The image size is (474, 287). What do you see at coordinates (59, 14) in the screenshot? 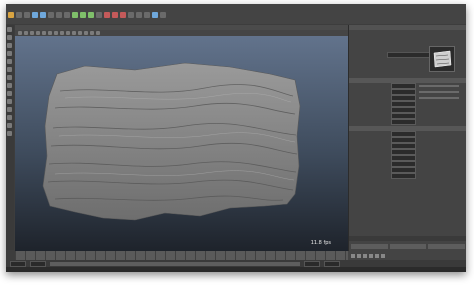
I see `select-object-icon` at bounding box center [59, 14].